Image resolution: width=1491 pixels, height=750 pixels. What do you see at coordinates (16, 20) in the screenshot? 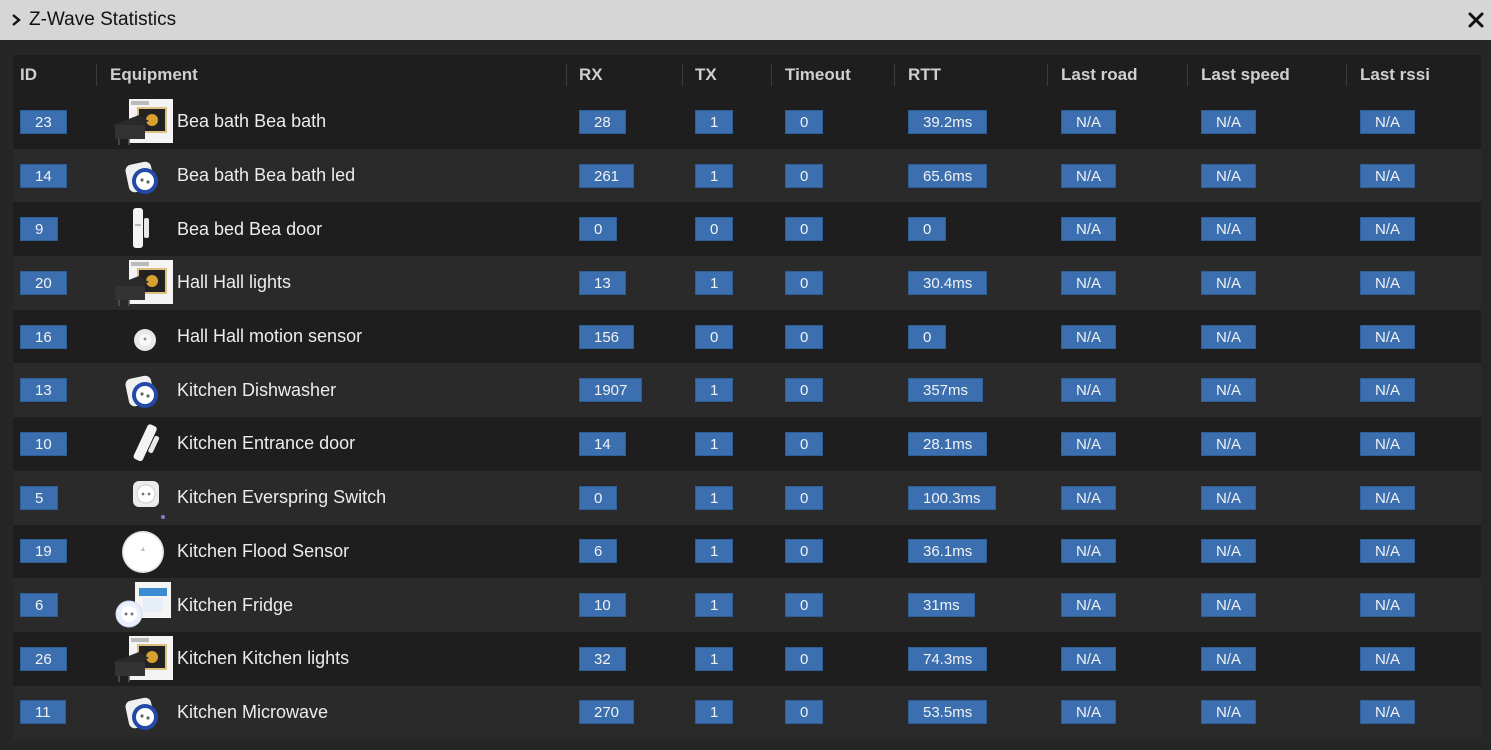
I see `chevron-right-icon` at bounding box center [16, 20].